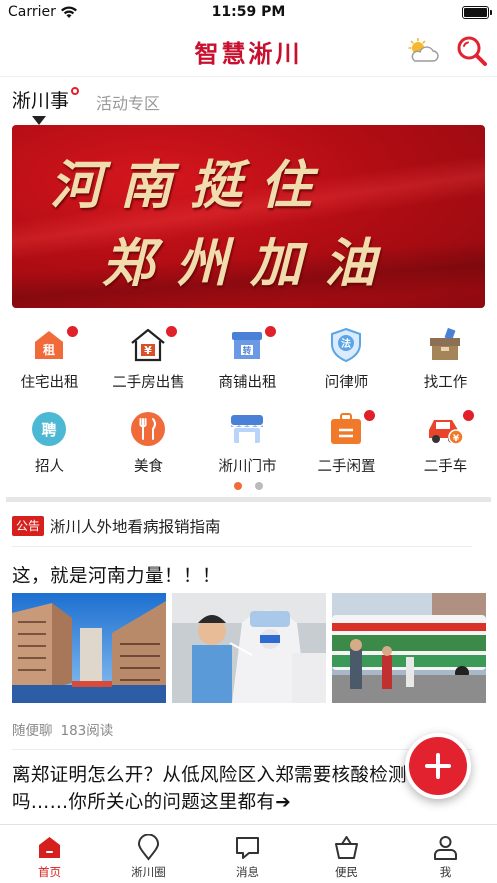 This screenshot has width=497, height=883. Describe the element at coordinates (41, 101) in the screenshot. I see `tab-label: 淅川事` at that location.